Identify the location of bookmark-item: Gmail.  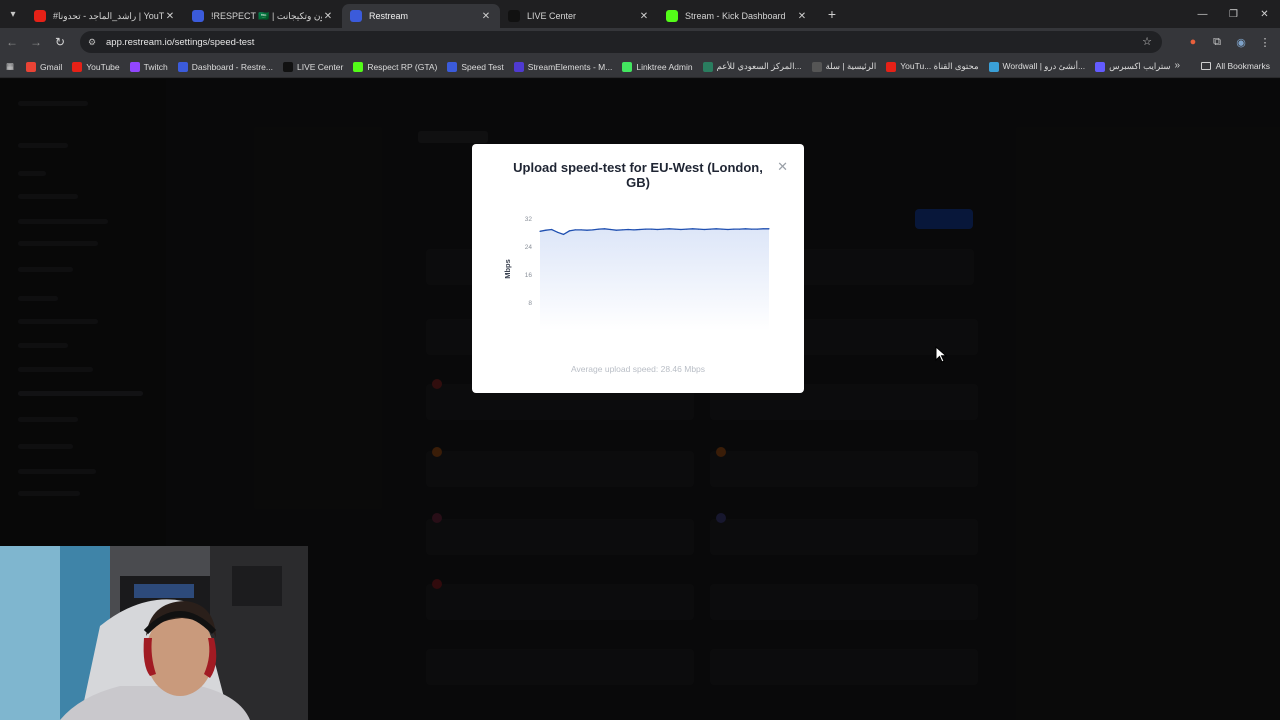
(44, 66).